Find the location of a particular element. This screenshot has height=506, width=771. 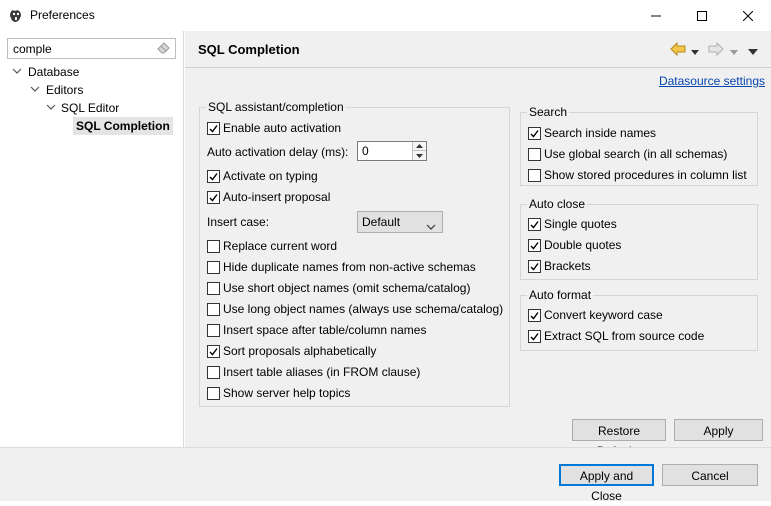

restore-defaults-button: Restore Defaults is located at coordinates (619, 438).